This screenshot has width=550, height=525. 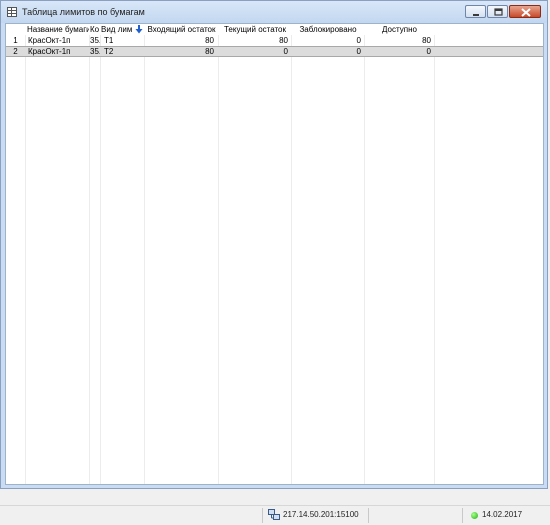 What do you see at coordinates (139, 29) in the screenshot?
I see `sort-down-arrow-icon` at bounding box center [139, 29].